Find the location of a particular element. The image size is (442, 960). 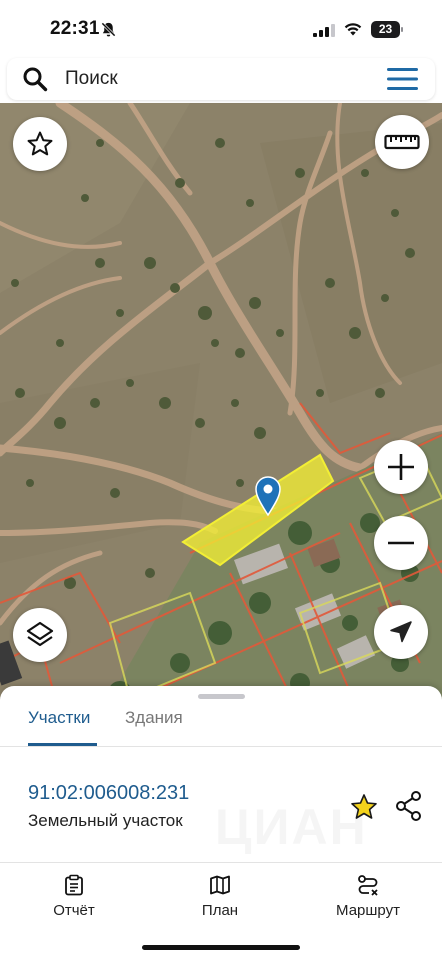

sheet-drag-handle is located at coordinates (221, 696).